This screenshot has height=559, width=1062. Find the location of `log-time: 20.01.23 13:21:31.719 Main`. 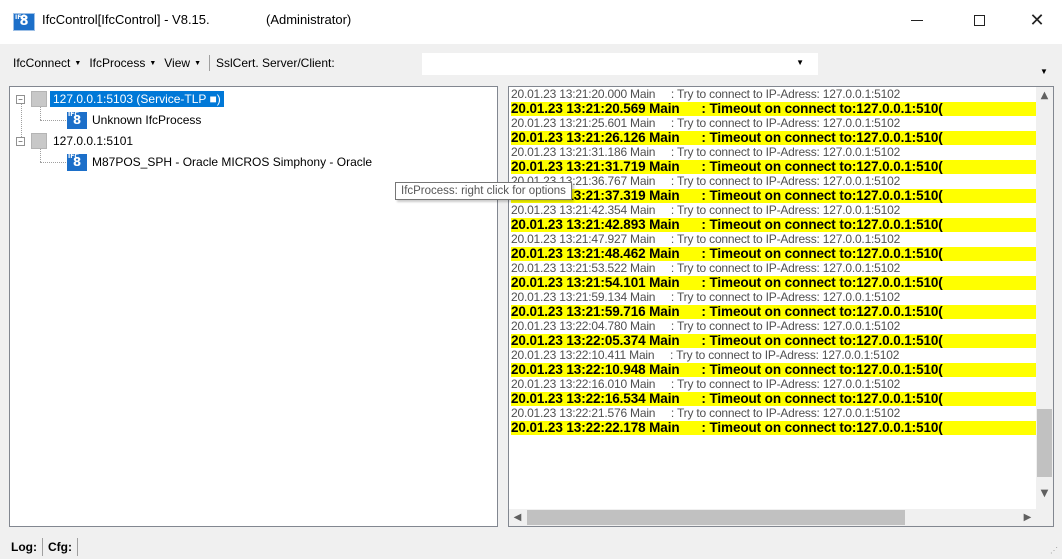

log-time: 20.01.23 13:21:31.719 Main is located at coordinates (595, 166).